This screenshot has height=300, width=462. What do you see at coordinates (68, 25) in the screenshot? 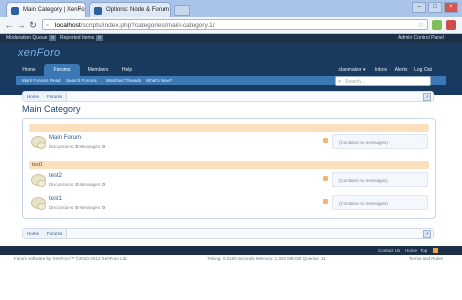
I see `url-host: localhost` at bounding box center [68, 25].